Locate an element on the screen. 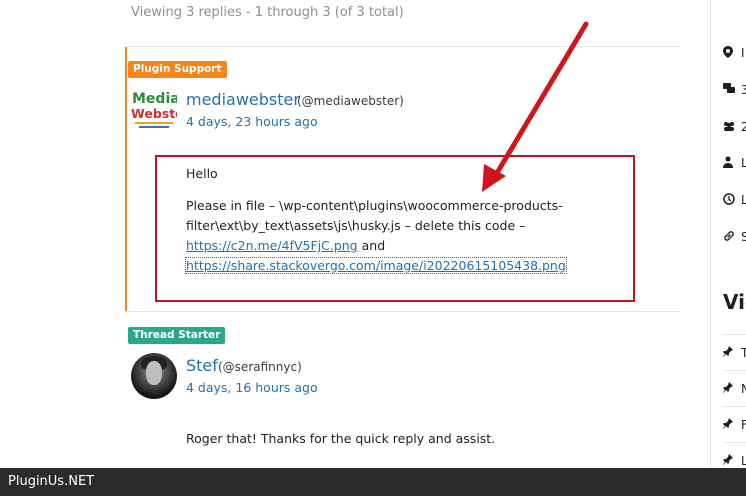 This screenshot has height=496, width=746. svg-text: Webster is located at coordinates (154, 113).